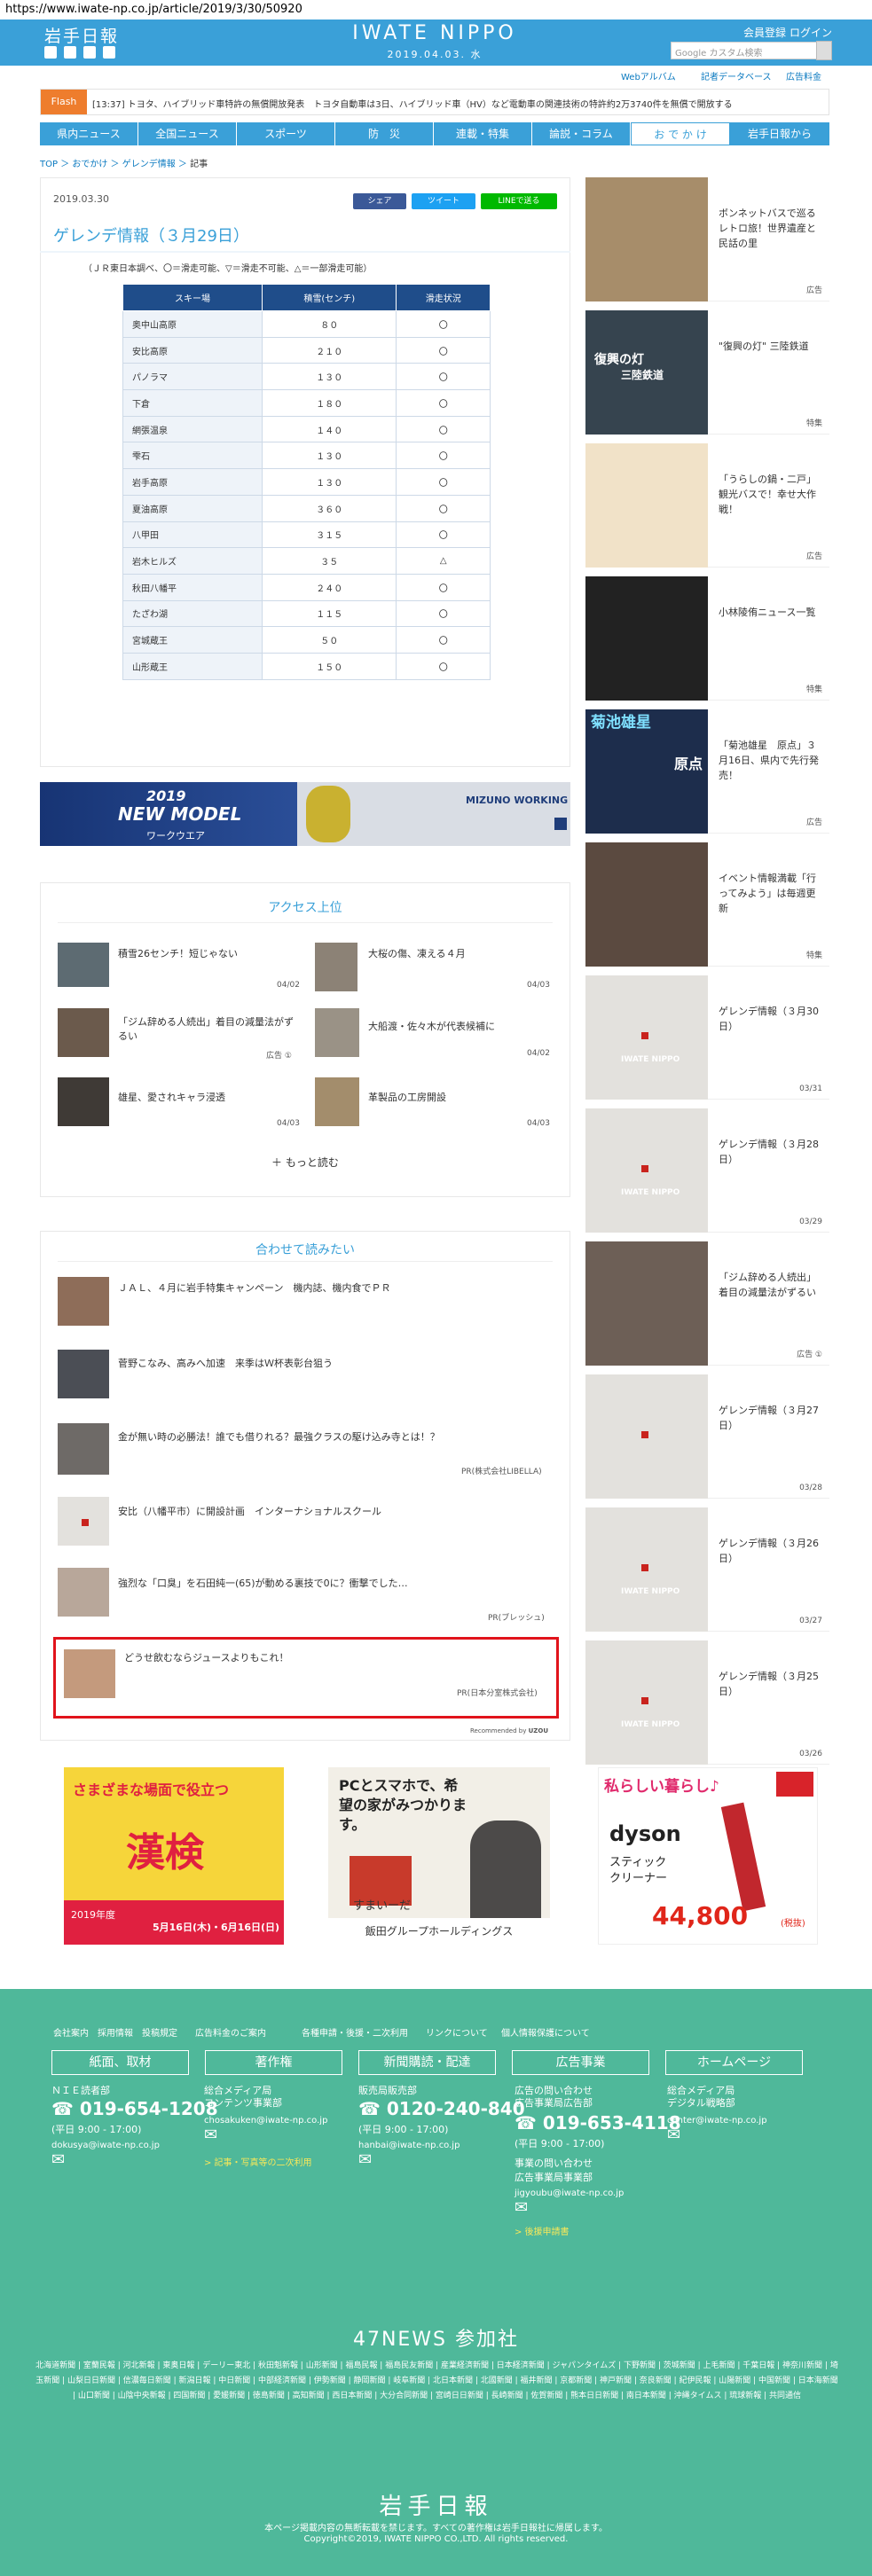  What do you see at coordinates (206, 1098) in the screenshot?
I see `access-item-5: 雄星、愛されキャラ浸透` at bounding box center [206, 1098].